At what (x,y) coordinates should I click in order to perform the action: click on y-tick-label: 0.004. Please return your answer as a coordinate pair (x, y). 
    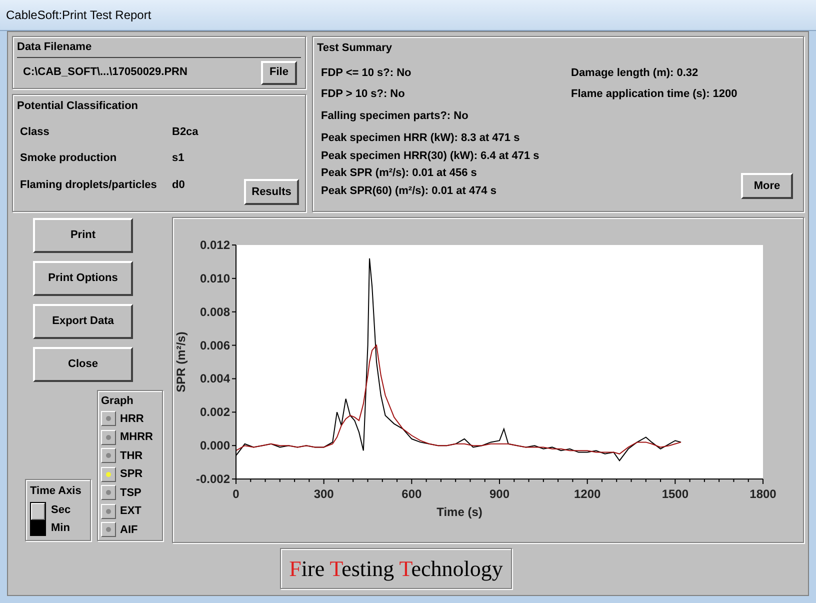
    Looking at the image, I should click on (215, 379).